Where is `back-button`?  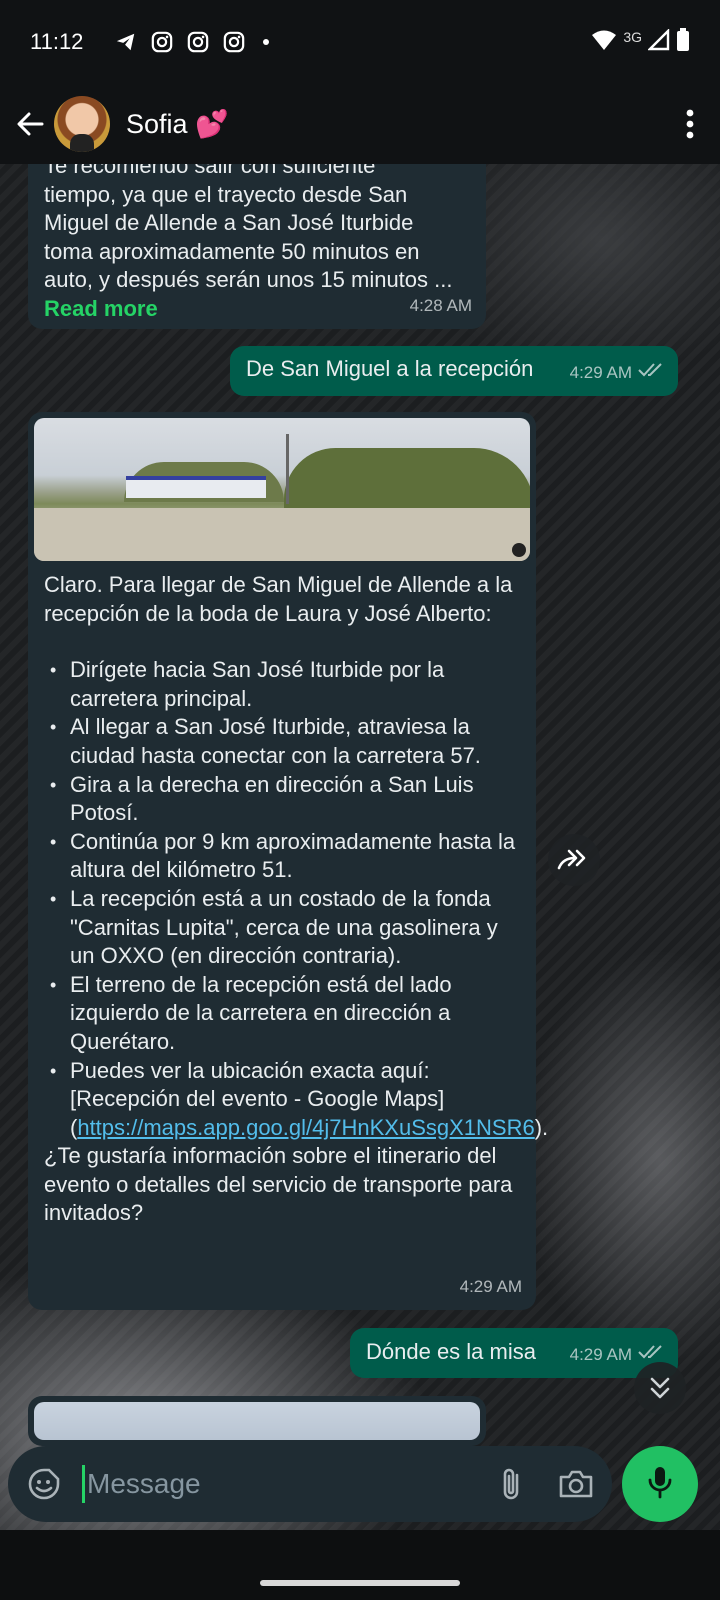
back-button is located at coordinates (30, 124).